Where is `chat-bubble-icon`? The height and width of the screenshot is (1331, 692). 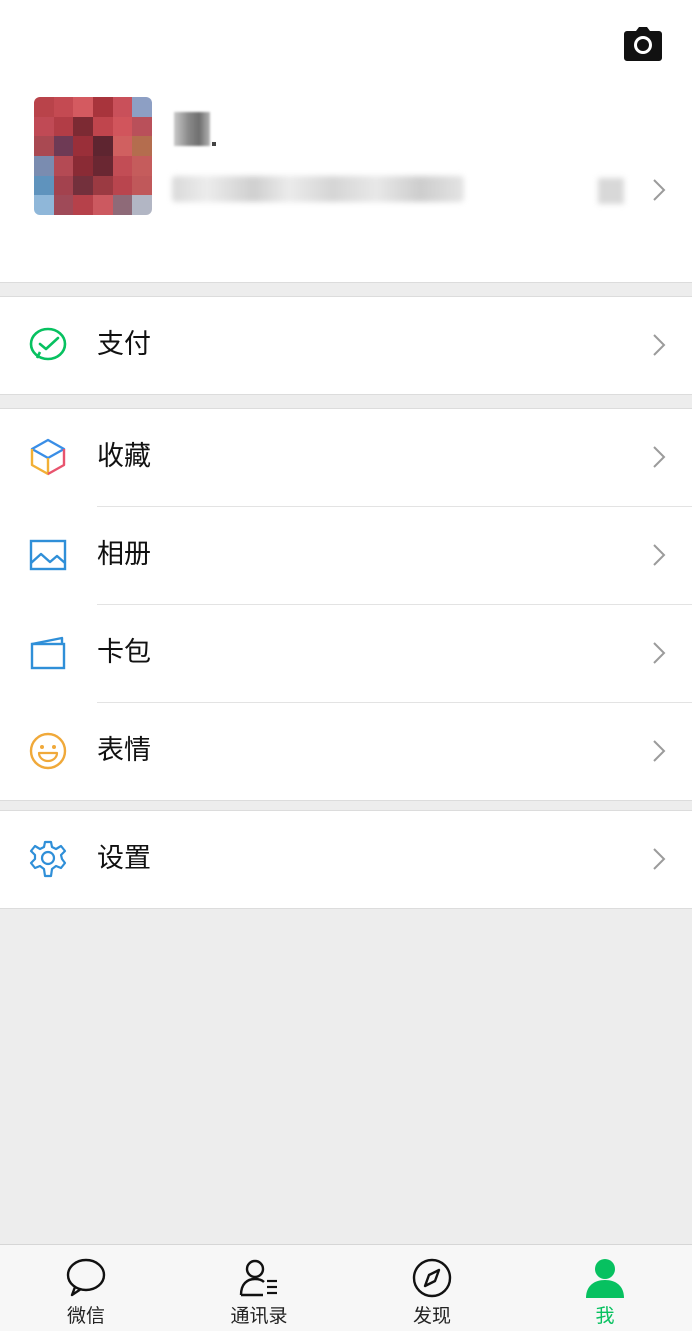 chat-bubble-icon is located at coordinates (86, 1277).